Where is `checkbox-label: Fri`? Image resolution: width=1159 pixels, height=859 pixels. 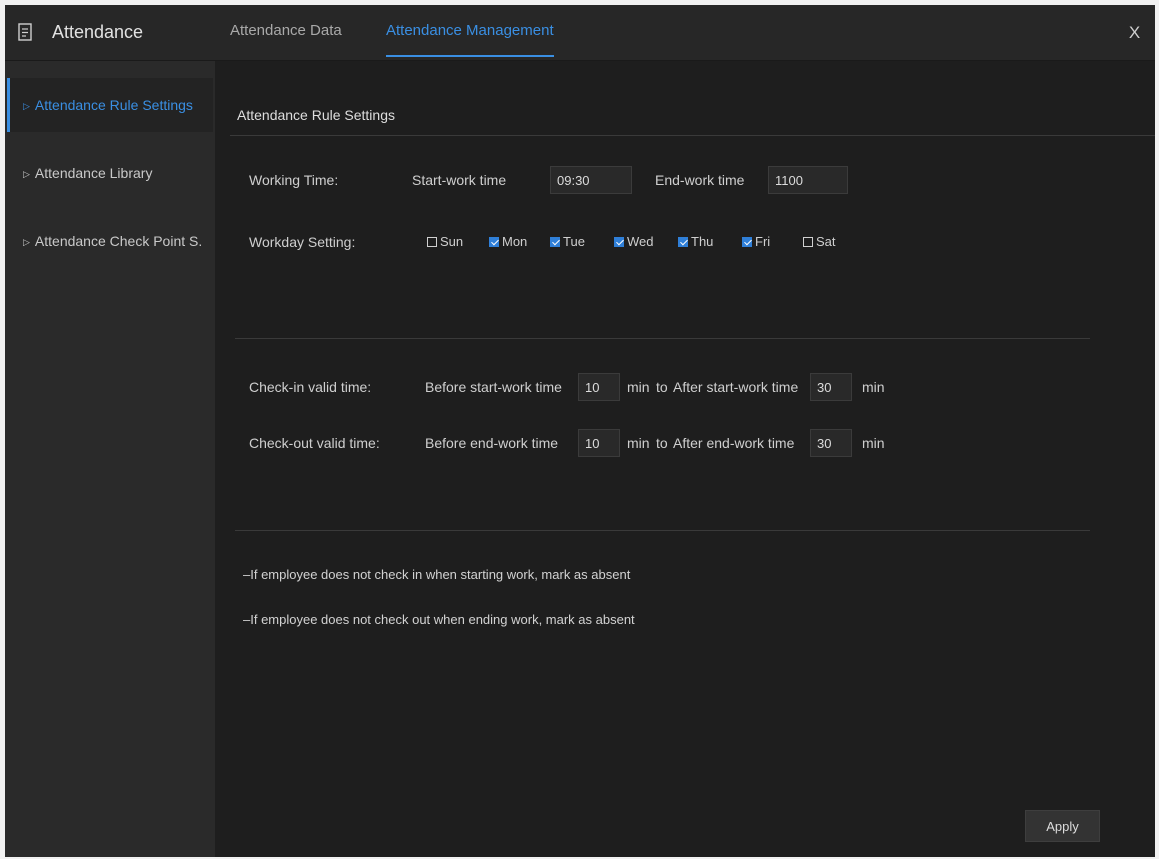
checkbox-label: Fri is located at coordinates (763, 241).